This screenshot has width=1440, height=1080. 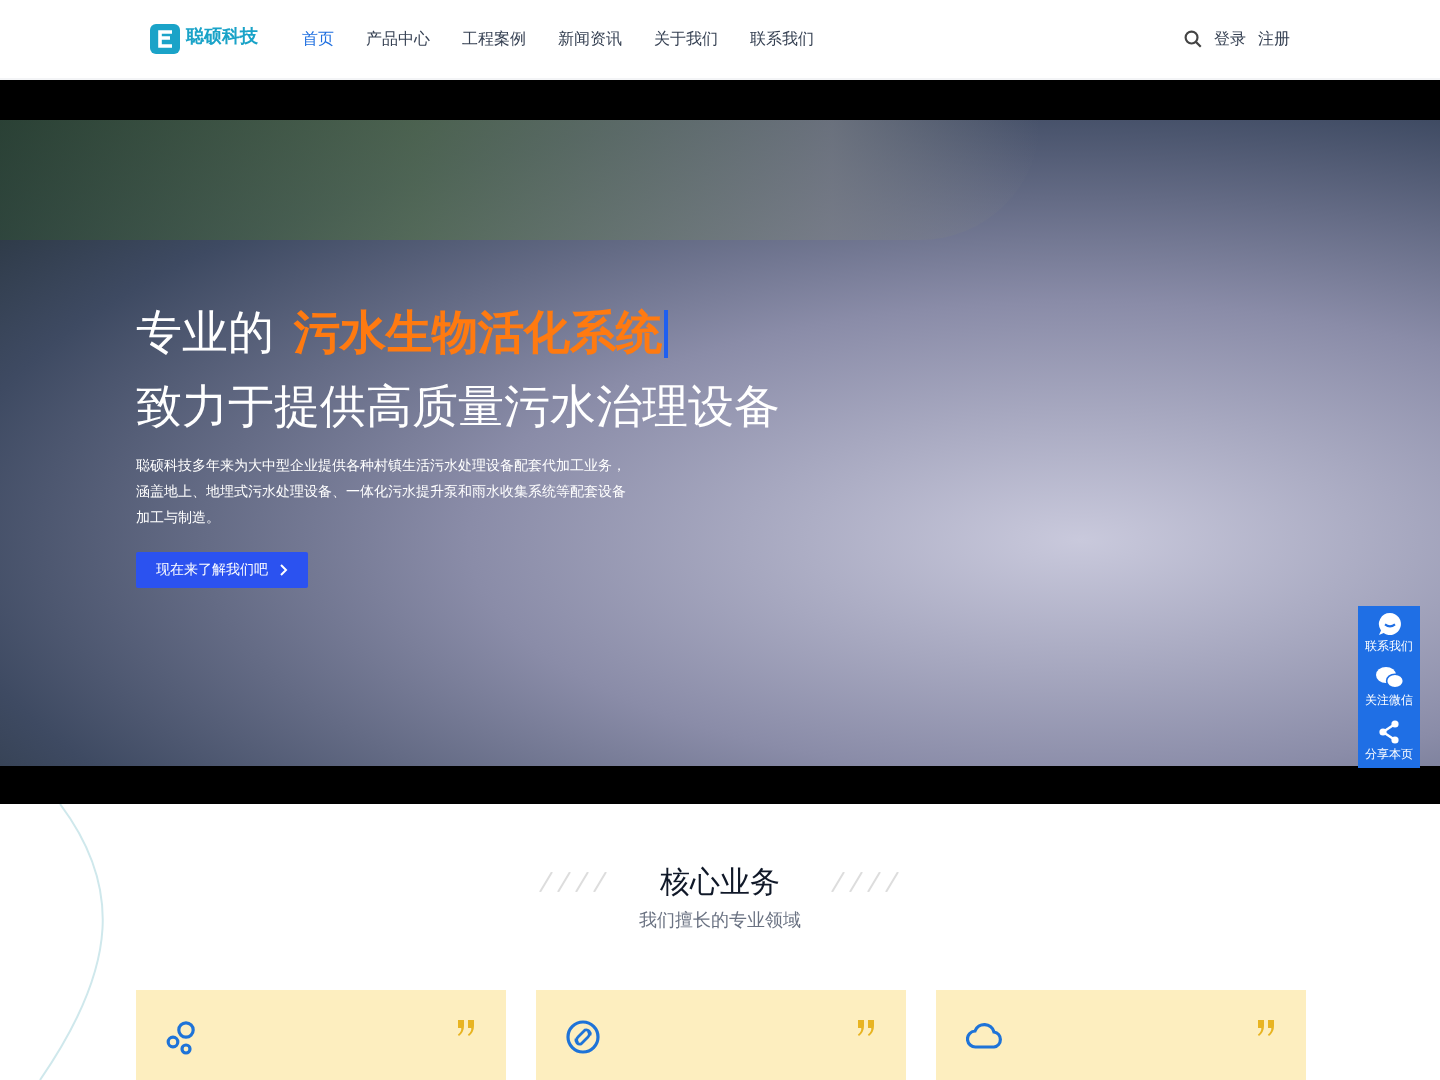 I want to click on section-title: 核心业务, so click(x=720, y=883).